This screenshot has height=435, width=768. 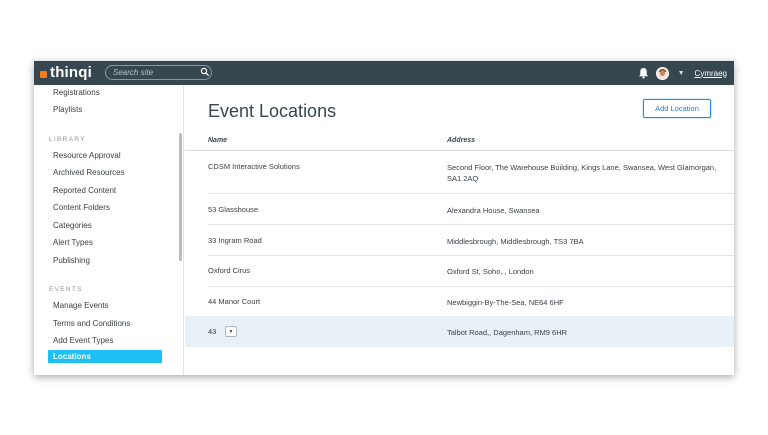 What do you see at coordinates (217, 140) in the screenshot?
I see `column-header-name: Name` at bounding box center [217, 140].